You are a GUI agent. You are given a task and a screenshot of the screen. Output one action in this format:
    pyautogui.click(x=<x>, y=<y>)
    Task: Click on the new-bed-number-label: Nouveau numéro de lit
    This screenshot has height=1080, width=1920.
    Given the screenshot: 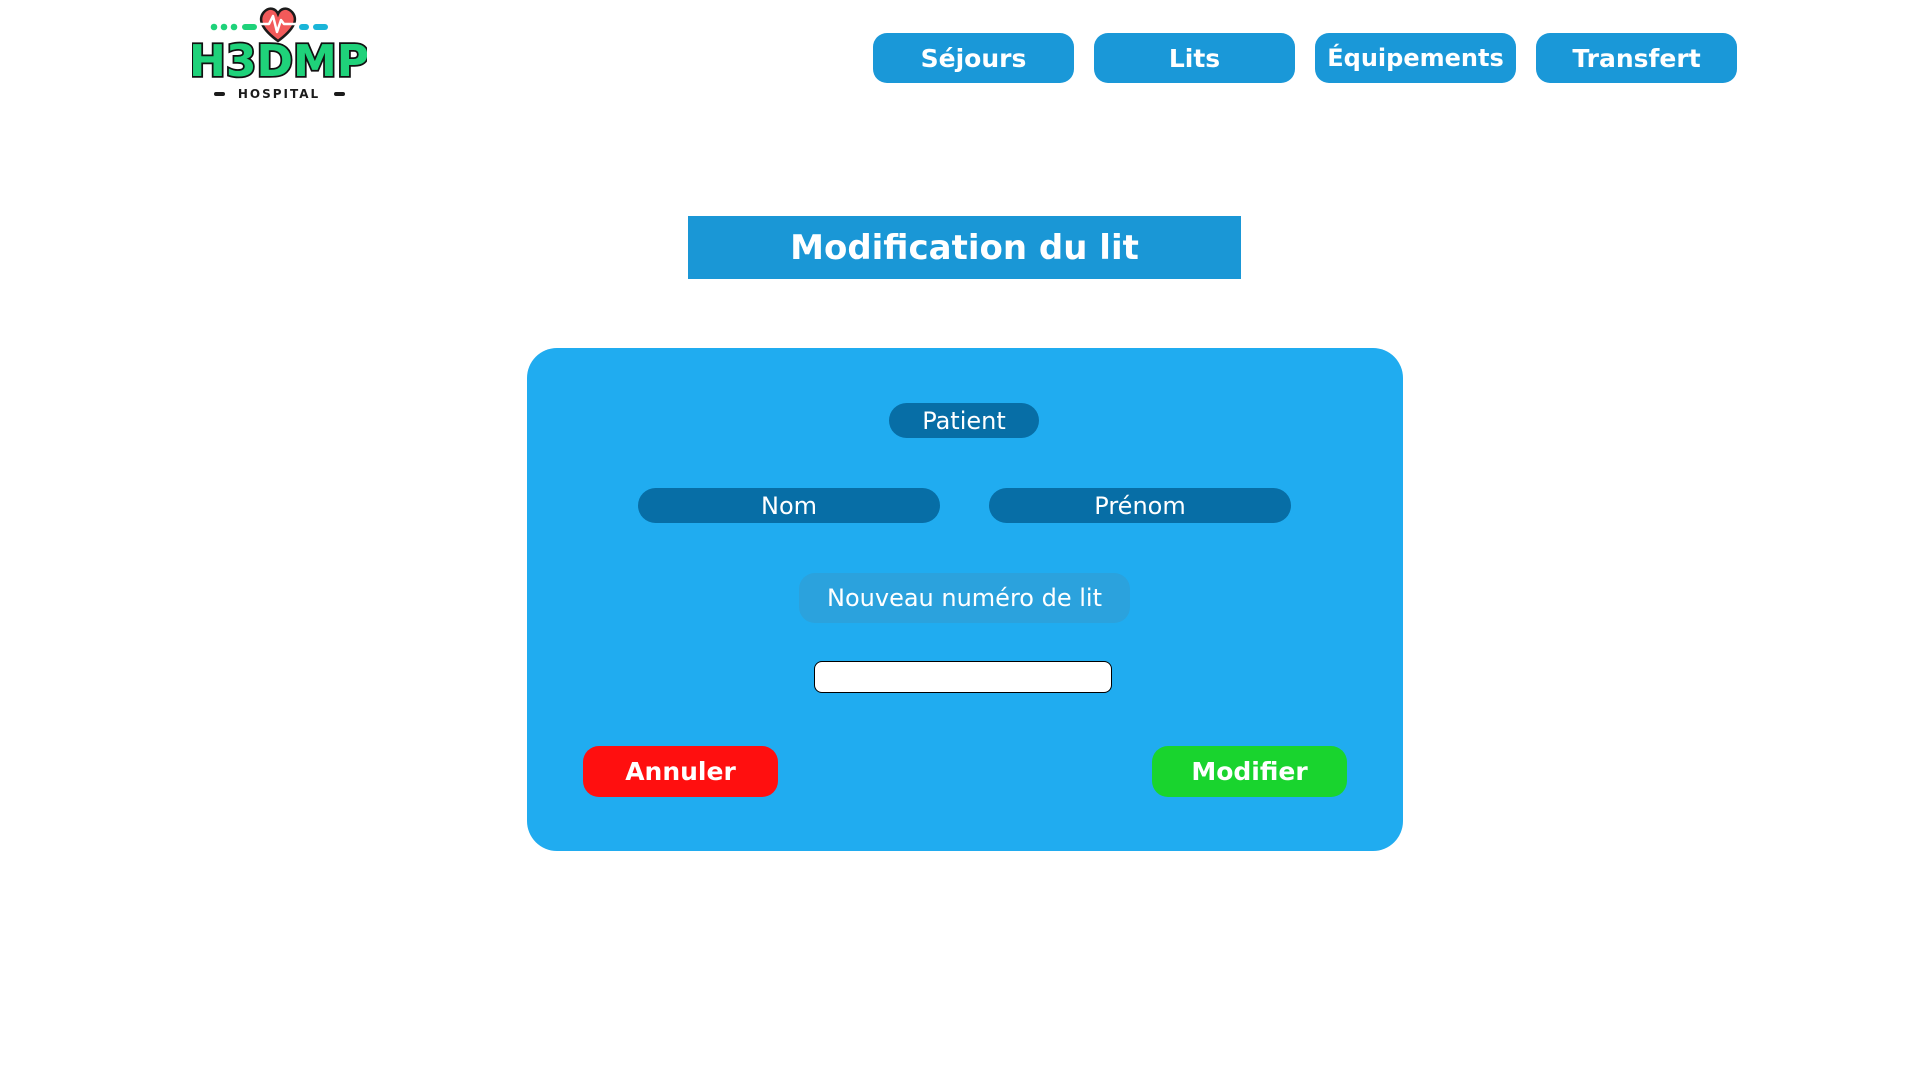 What is the action you would take?
    pyautogui.click(x=964, y=598)
    